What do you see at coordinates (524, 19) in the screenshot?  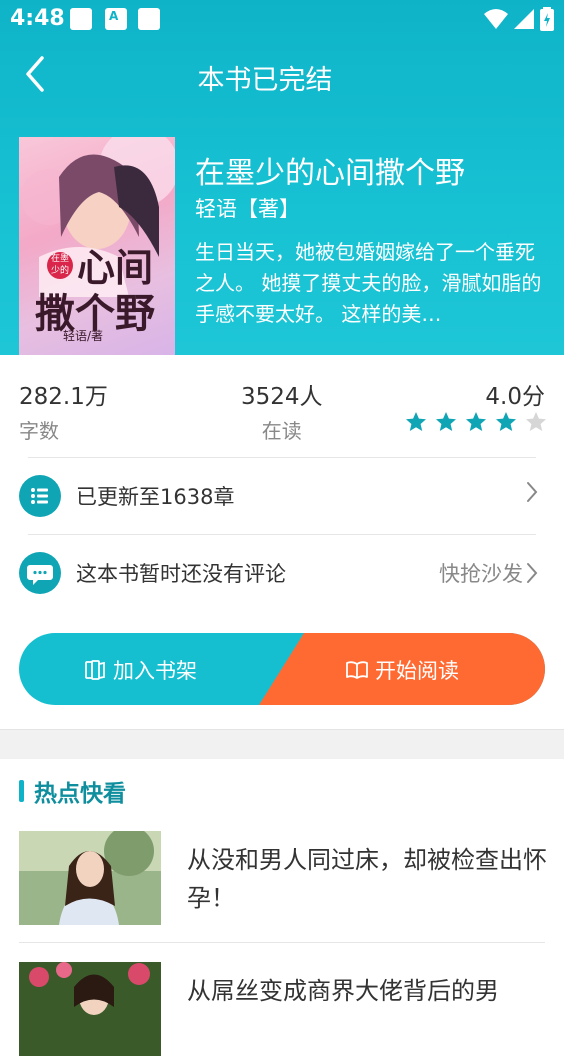 I see `signal-icon` at bounding box center [524, 19].